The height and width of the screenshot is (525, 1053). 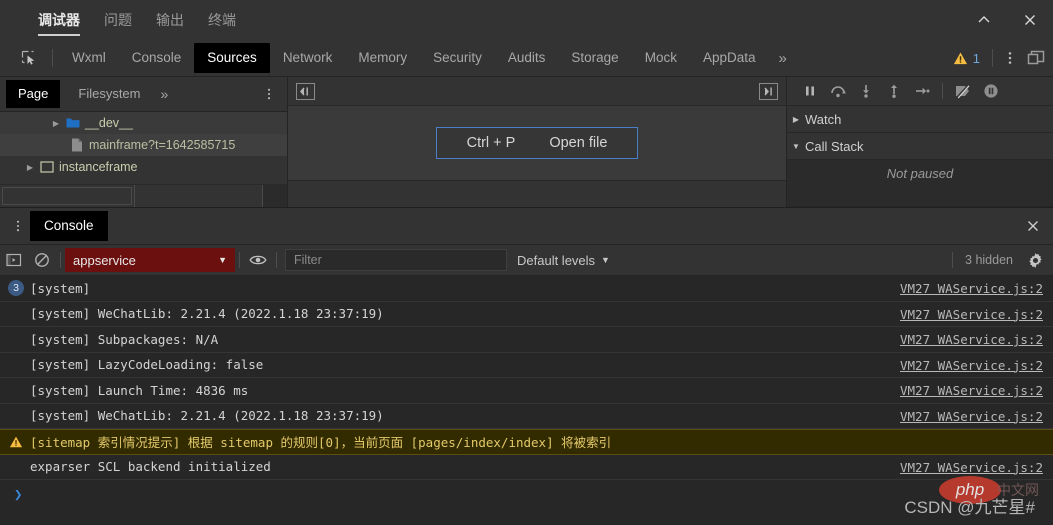 I want to click on devtools-menu-button, so click(x=1010, y=58).